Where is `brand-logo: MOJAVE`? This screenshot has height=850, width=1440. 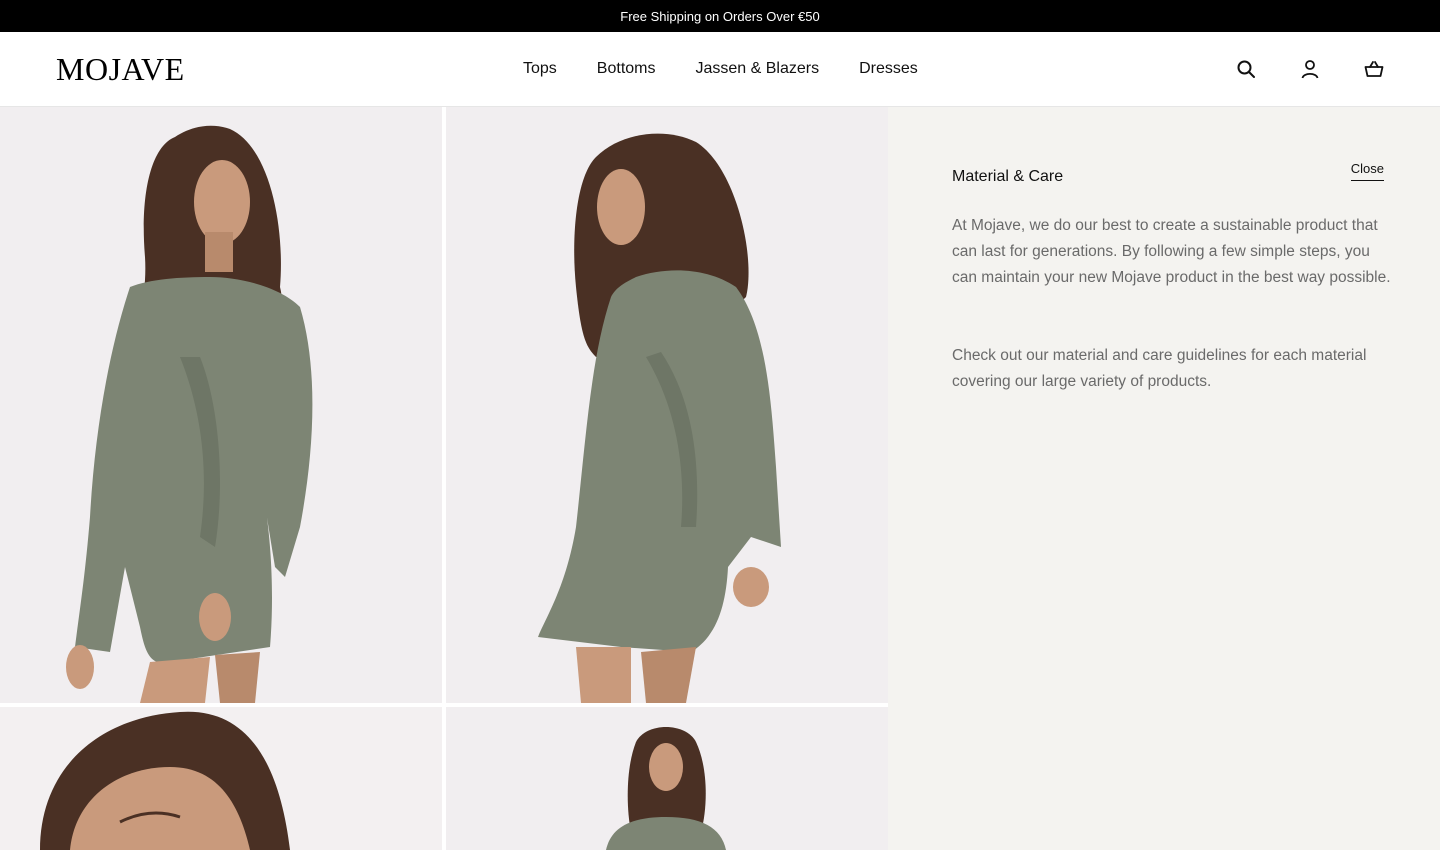 brand-logo: MOJAVE is located at coordinates (120, 69).